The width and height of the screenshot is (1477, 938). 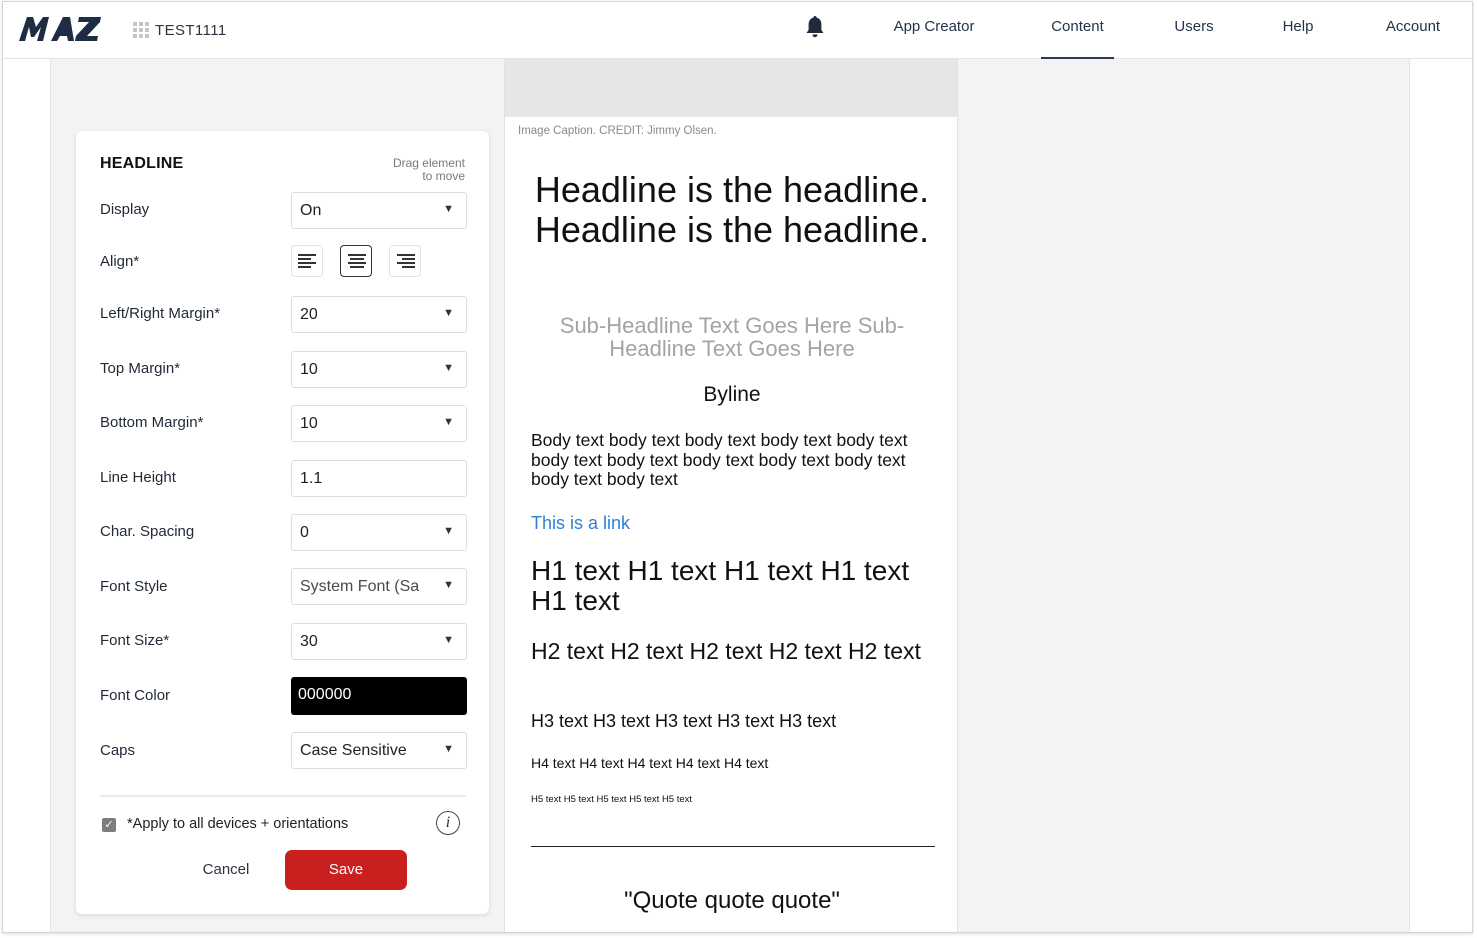 I want to click on apply-all-label: *Apply to all devices + orientations, so click(x=237, y=824).